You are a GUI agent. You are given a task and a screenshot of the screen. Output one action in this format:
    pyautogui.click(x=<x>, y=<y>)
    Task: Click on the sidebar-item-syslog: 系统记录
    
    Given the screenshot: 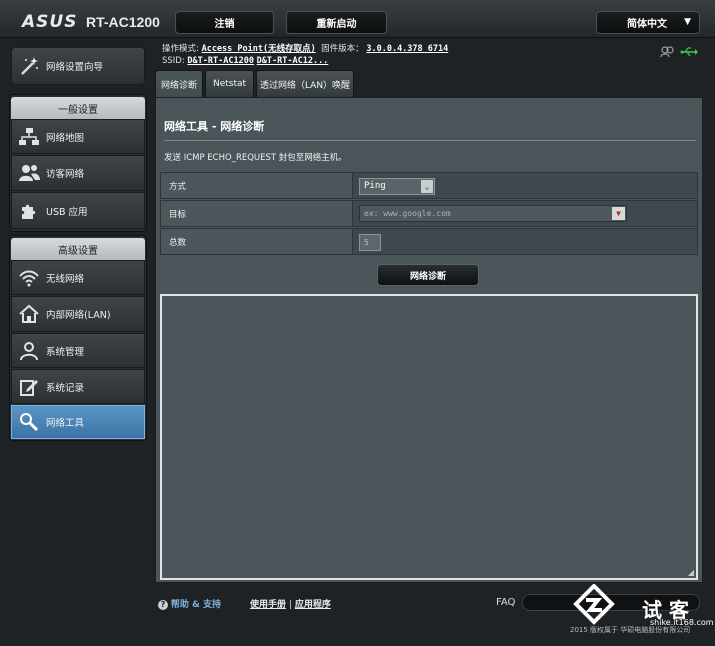 What is the action you would take?
    pyautogui.click(x=78, y=386)
    